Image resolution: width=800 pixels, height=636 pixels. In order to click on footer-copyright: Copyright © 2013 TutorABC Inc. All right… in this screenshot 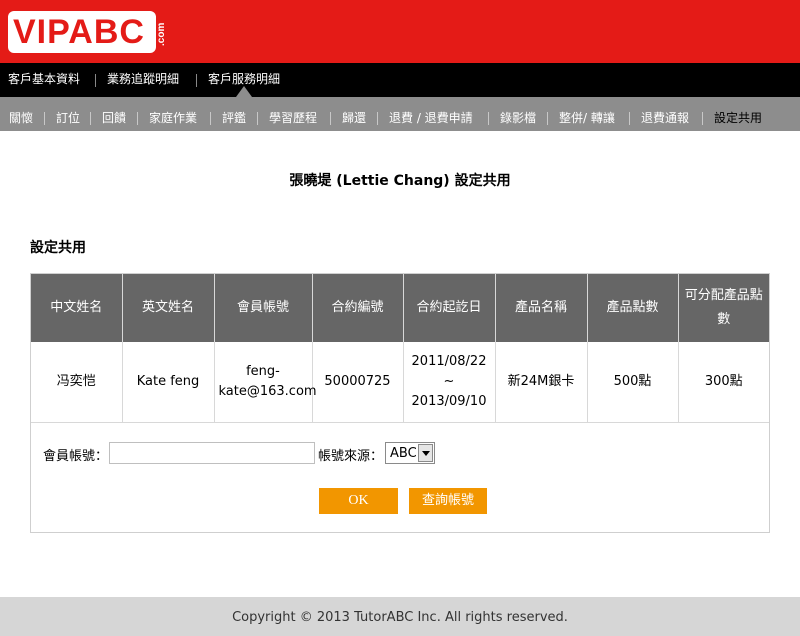, I will do `click(400, 616)`.